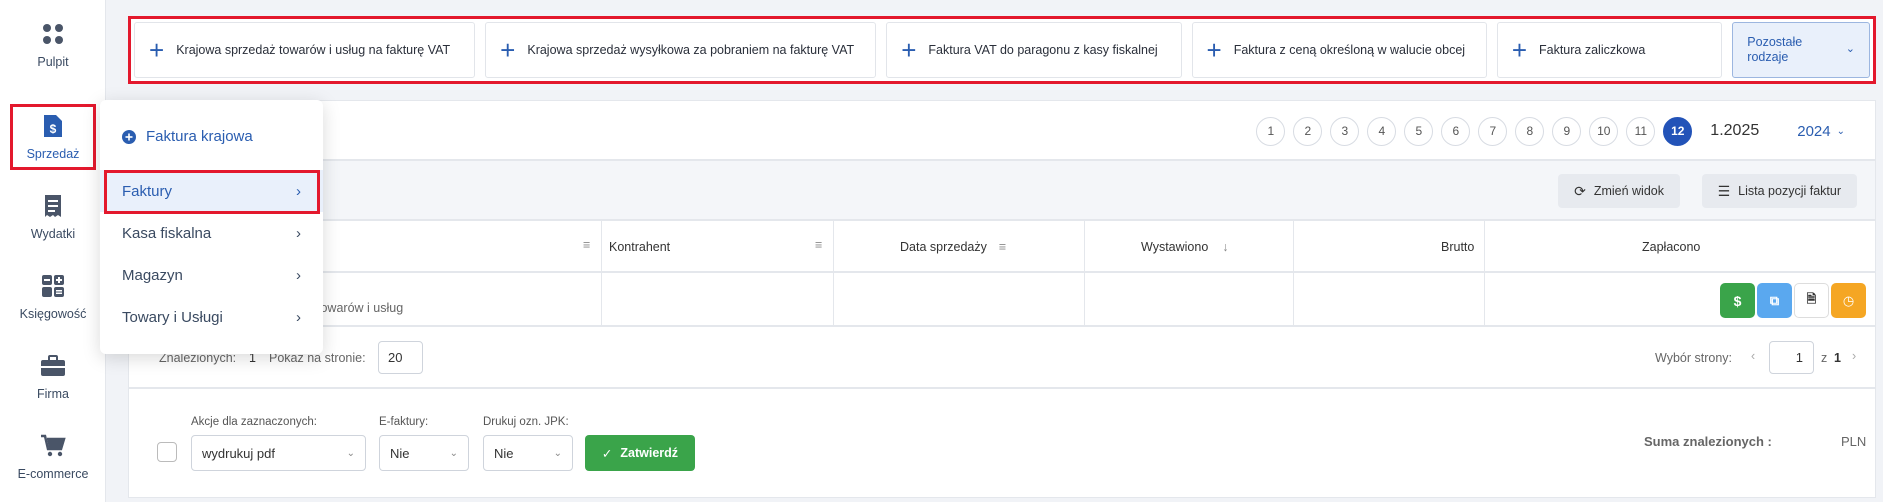  Describe the element at coordinates (1628, 191) in the screenshot. I see `button-label: Zmień widok` at that location.